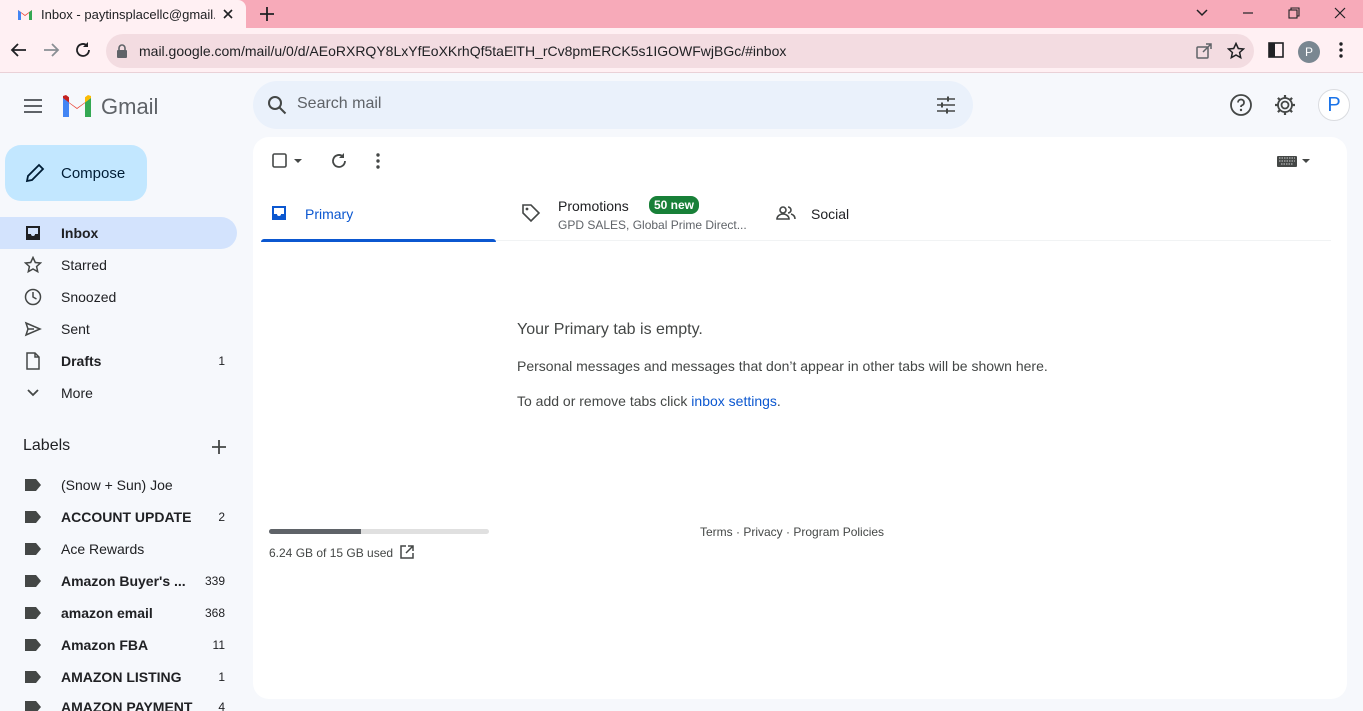  I want to click on people-icon, so click(786, 215).